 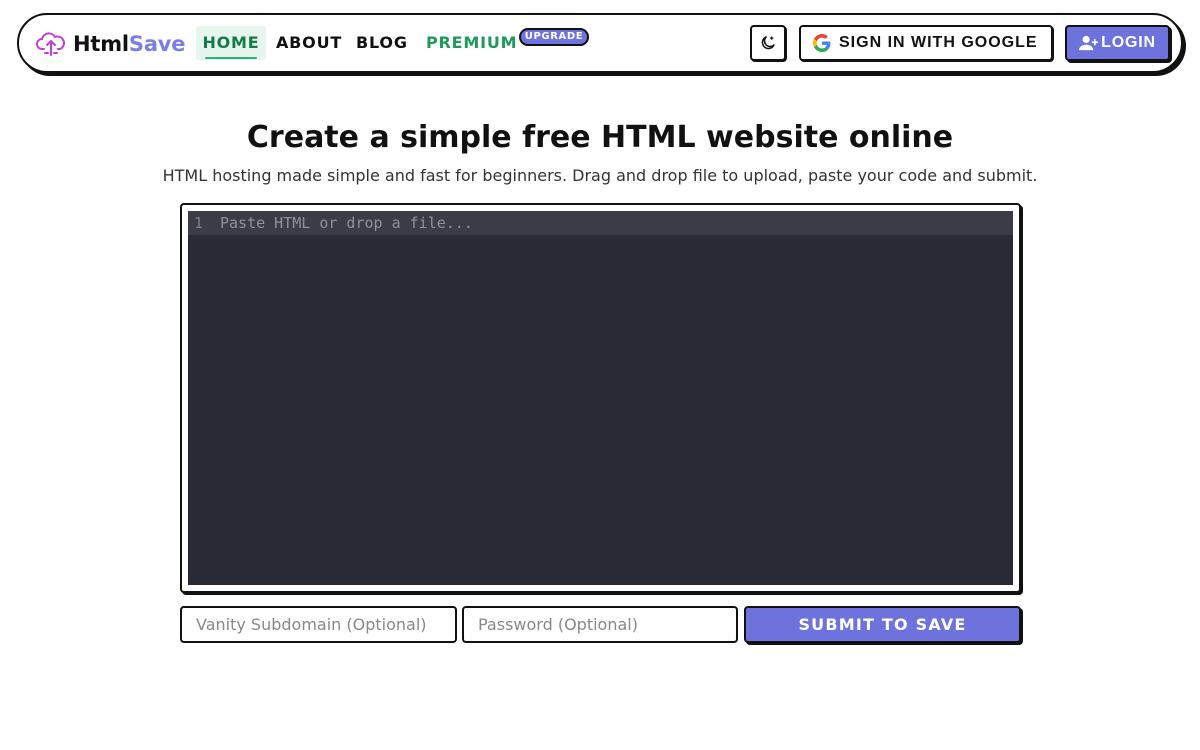 I want to click on sign-in-with-google-button: SIGN IN WITH GOOGLE, so click(x=926, y=43).